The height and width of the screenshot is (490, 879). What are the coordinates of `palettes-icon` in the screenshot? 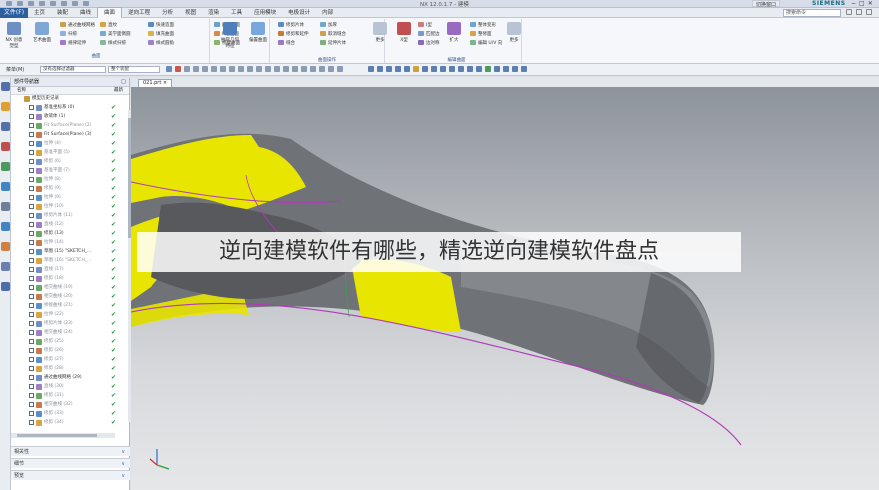 It's located at (5, 286).